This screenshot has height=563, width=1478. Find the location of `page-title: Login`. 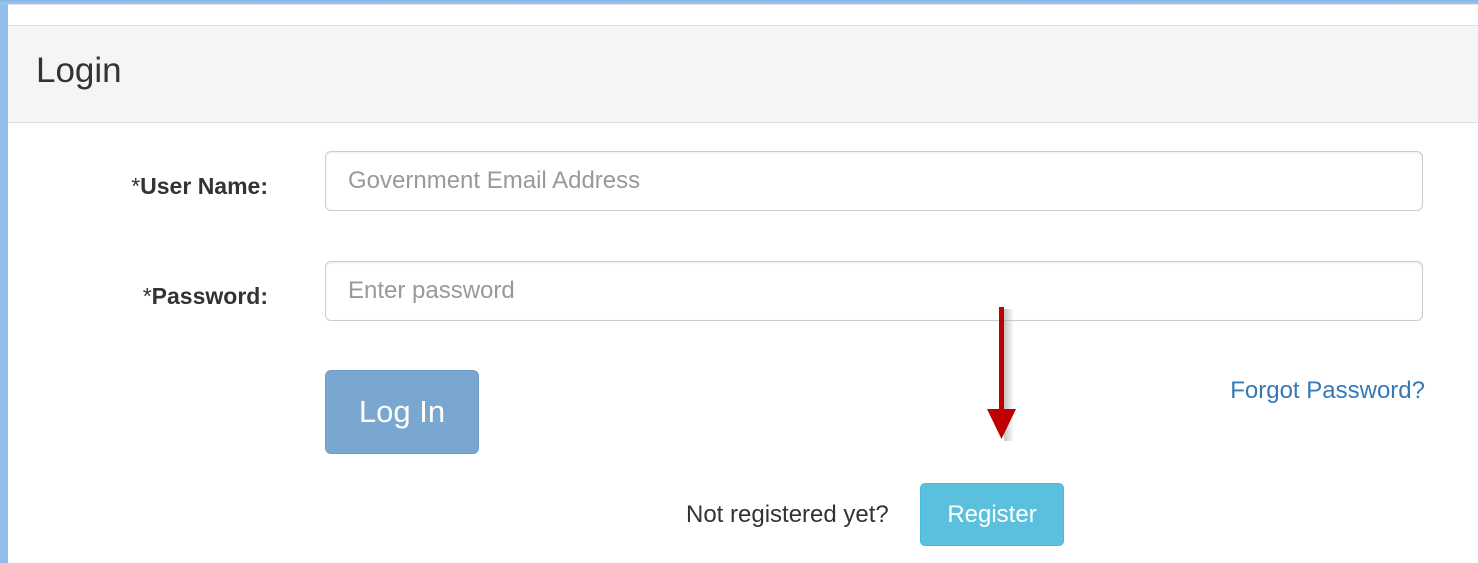

page-title: Login is located at coordinates (79, 70).